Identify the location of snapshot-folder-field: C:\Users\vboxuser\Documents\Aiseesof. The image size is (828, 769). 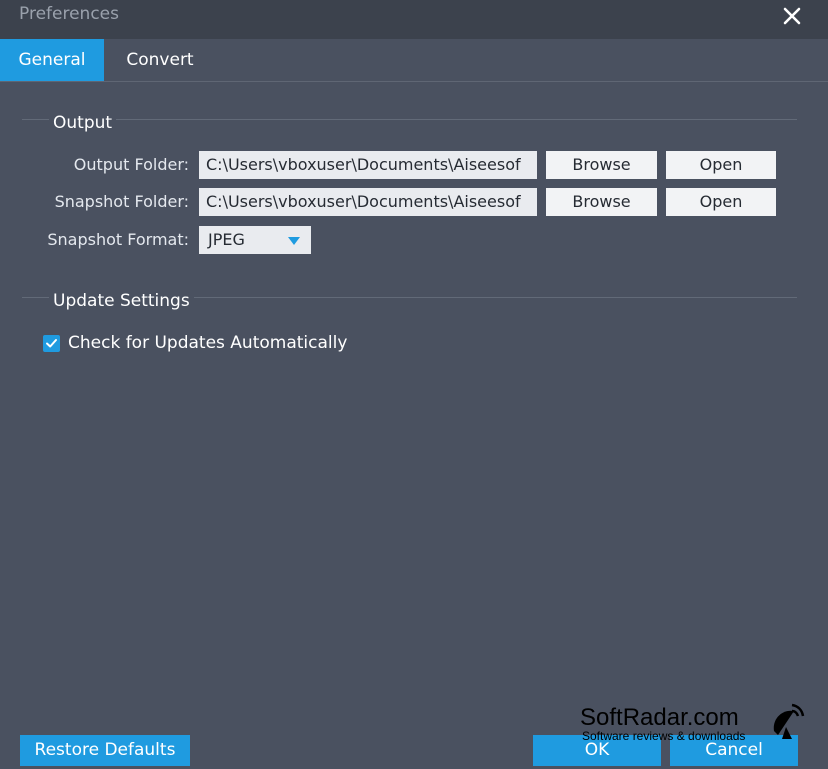
(368, 202).